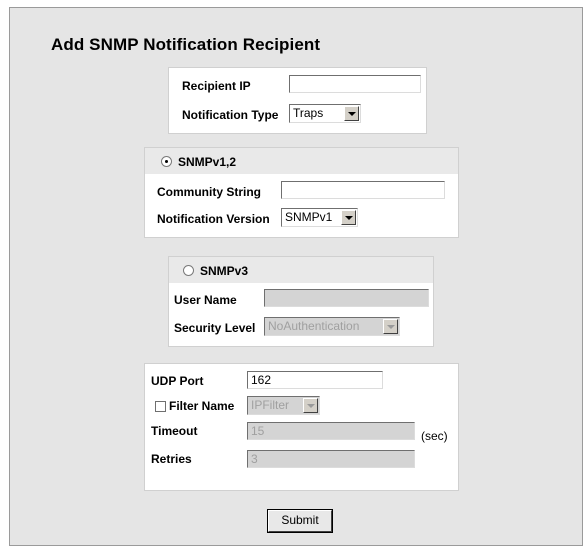 The height and width of the screenshot is (548, 585). What do you see at coordinates (297, 100) in the screenshot?
I see `recipient-panel: Recipient IP Notification Type Traps` at bounding box center [297, 100].